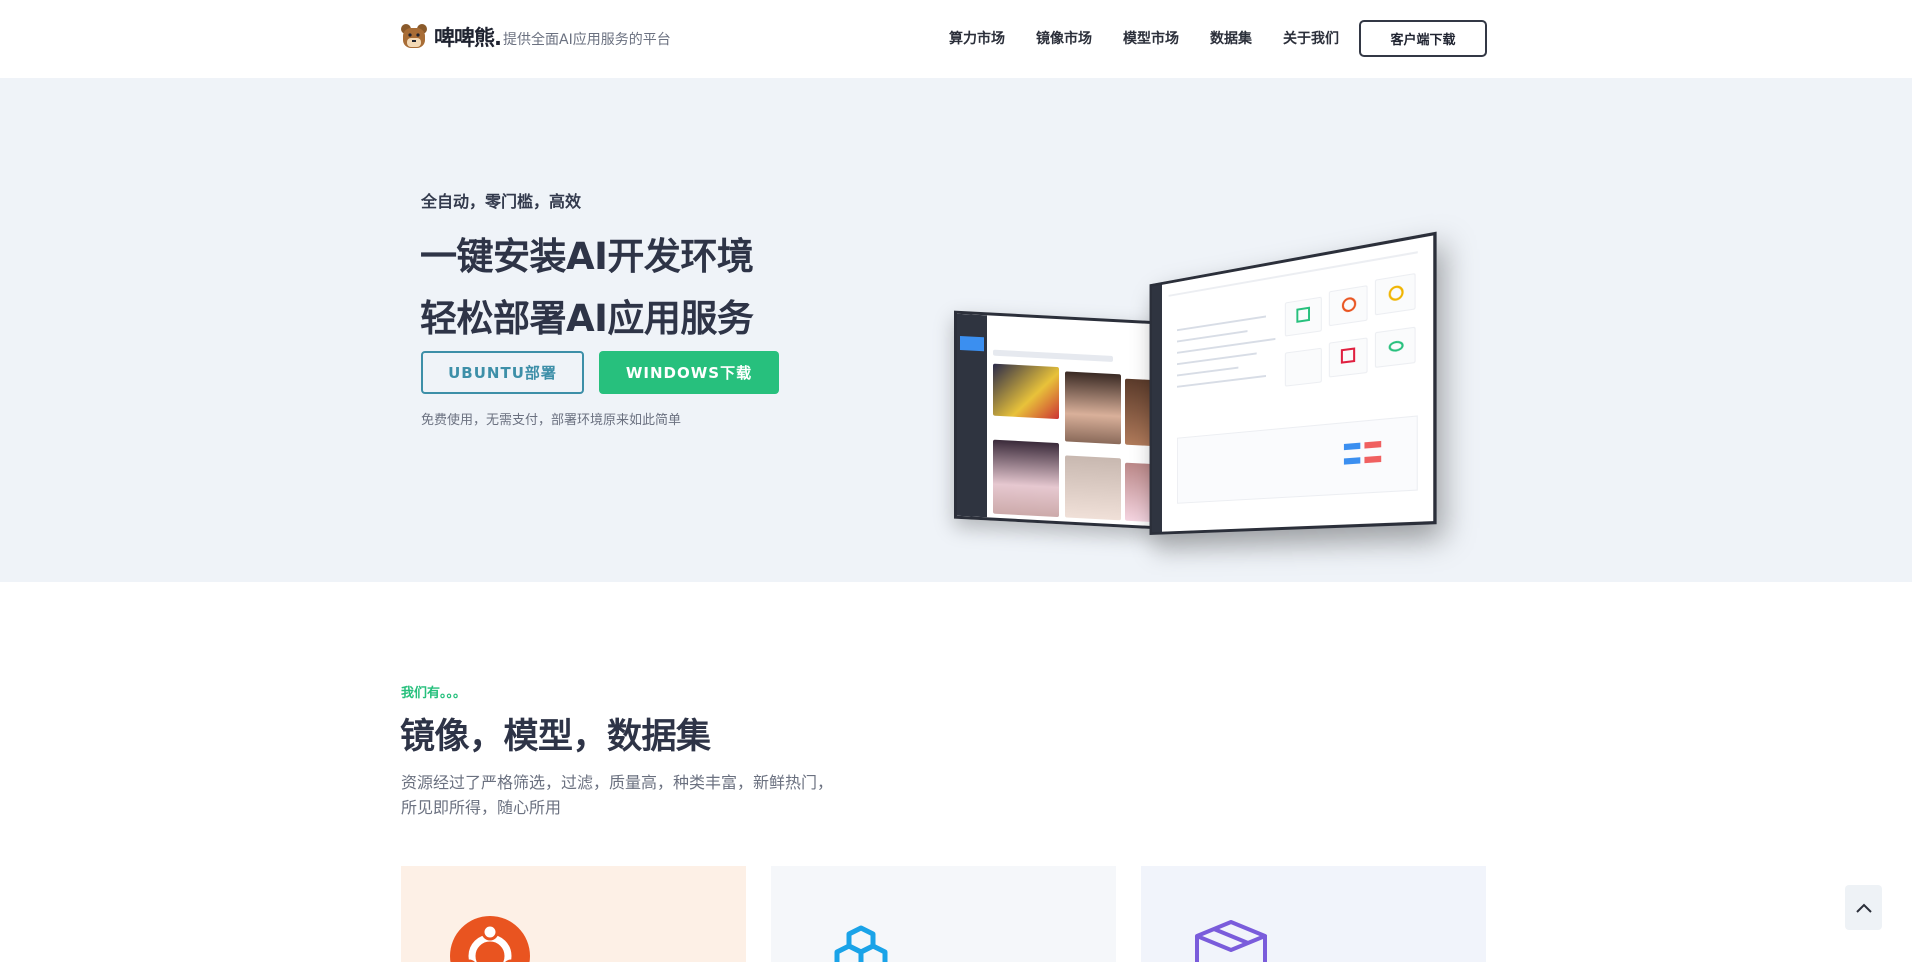 The height and width of the screenshot is (962, 1912). Describe the element at coordinates (587, 40) in the screenshot. I see `site-tagline: 提供全面AI应用服务的平台` at that location.